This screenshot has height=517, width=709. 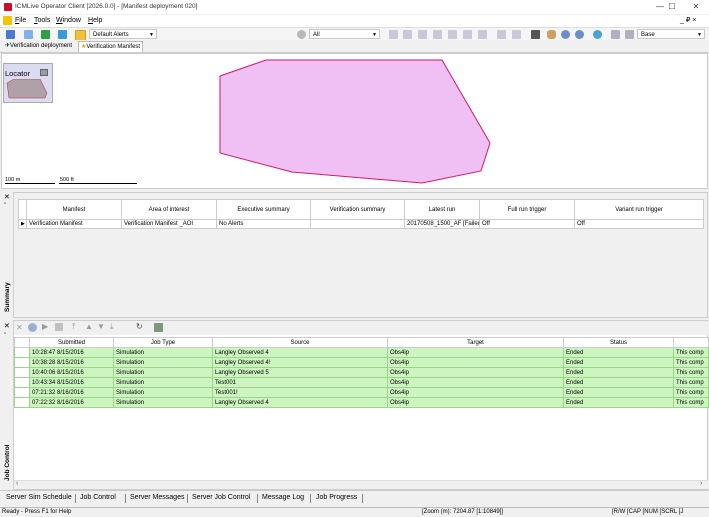 What do you see at coordinates (688, 20) in the screenshot?
I see `mdi-controls: _ ₽ ×` at bounding box center [688, 20].